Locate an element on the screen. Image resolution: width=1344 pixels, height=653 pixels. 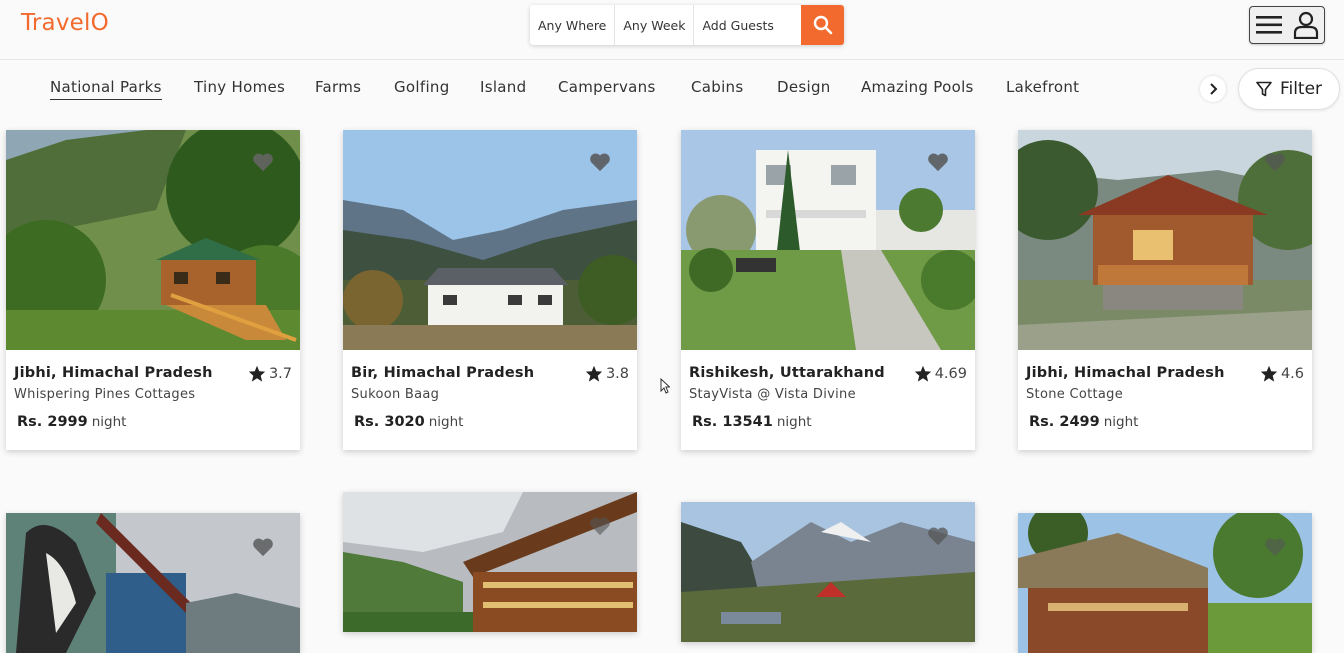
price-value: Rs. 2499 is located at coordinates (1064, 422).